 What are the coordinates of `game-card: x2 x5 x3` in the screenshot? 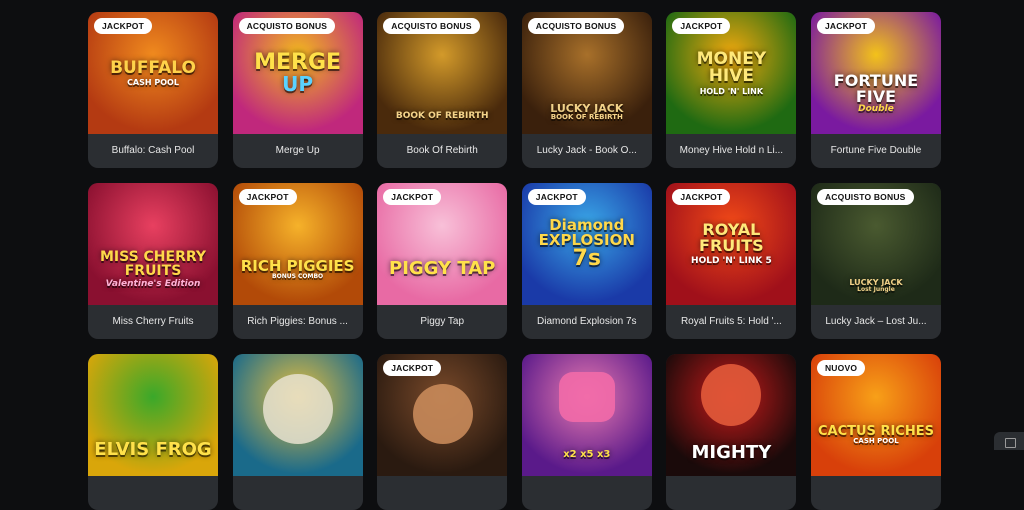 It's located at (586, 432).